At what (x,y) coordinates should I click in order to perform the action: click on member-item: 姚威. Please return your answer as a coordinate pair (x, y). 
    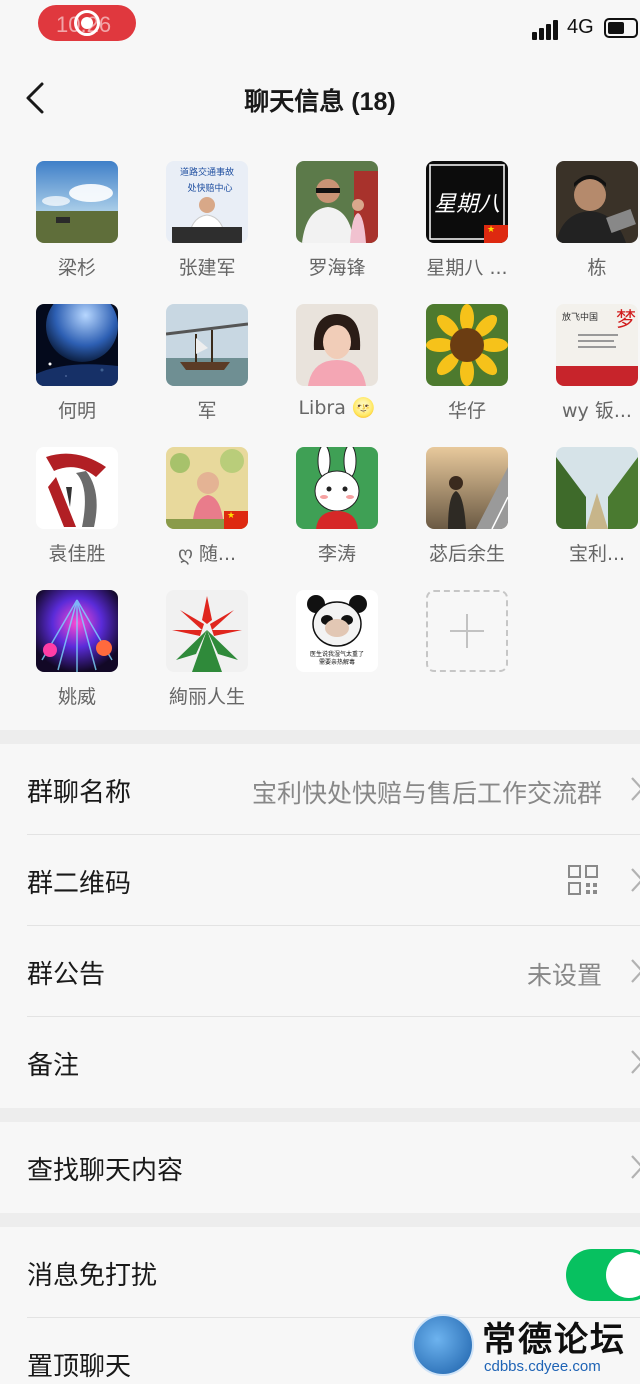
    Looking at the image, I should click on (77, 649).